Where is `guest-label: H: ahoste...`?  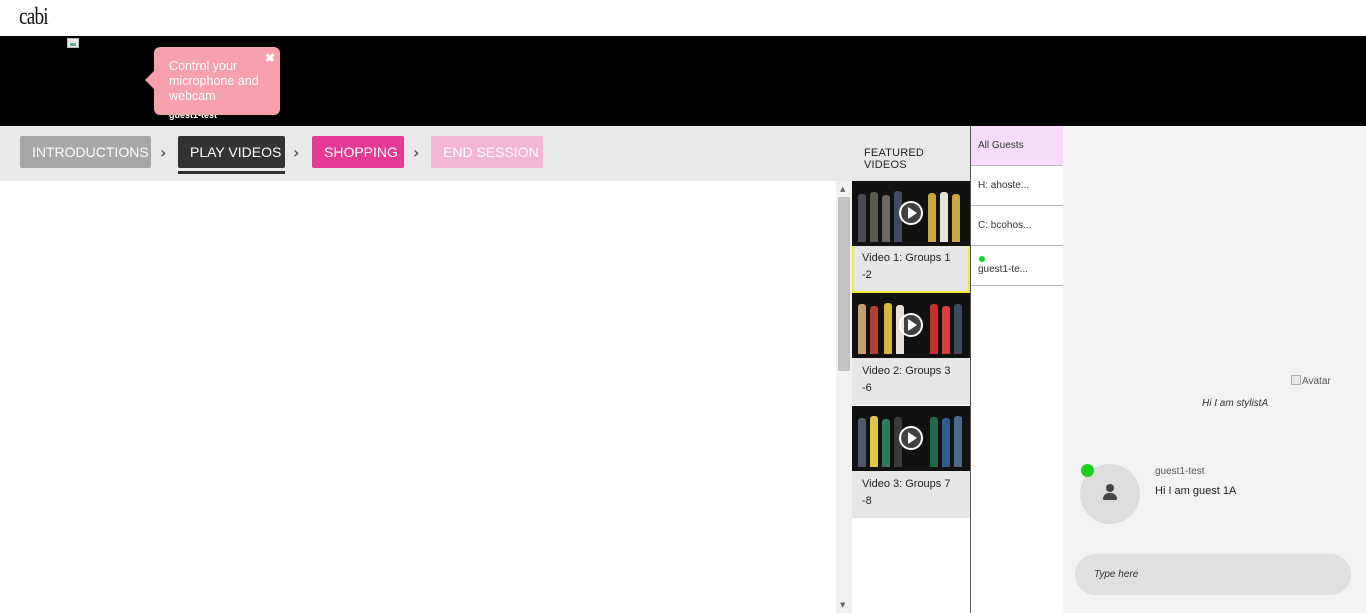 guest-label: H: ahoste... is located at coordinates (1004, 185).